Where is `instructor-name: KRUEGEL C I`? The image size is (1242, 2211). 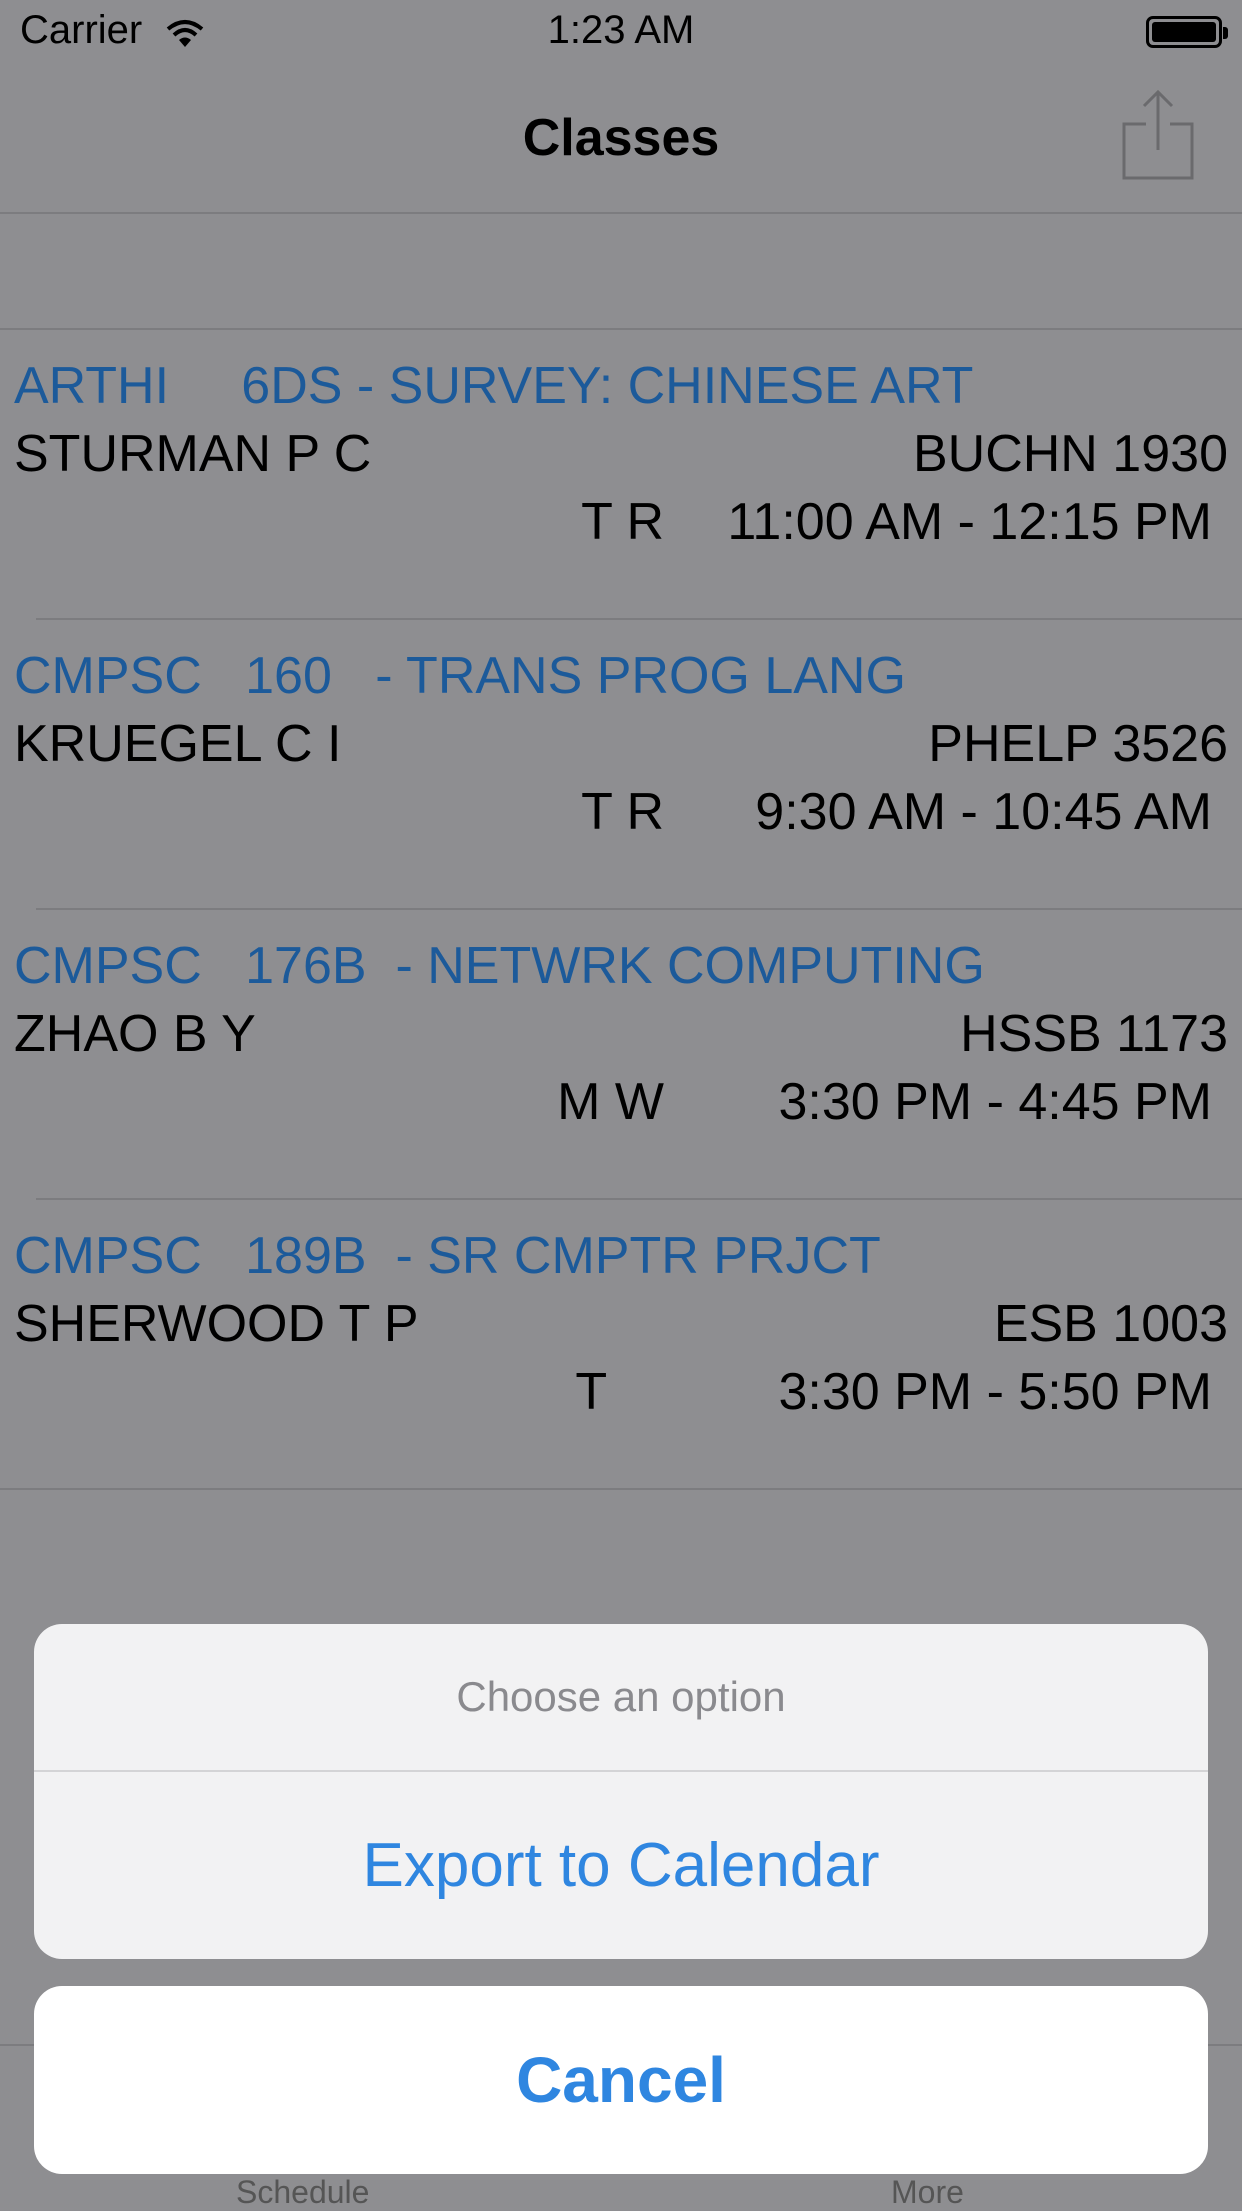 instructor-name: KRUEGEL C I is located at coordinates (178, 744).